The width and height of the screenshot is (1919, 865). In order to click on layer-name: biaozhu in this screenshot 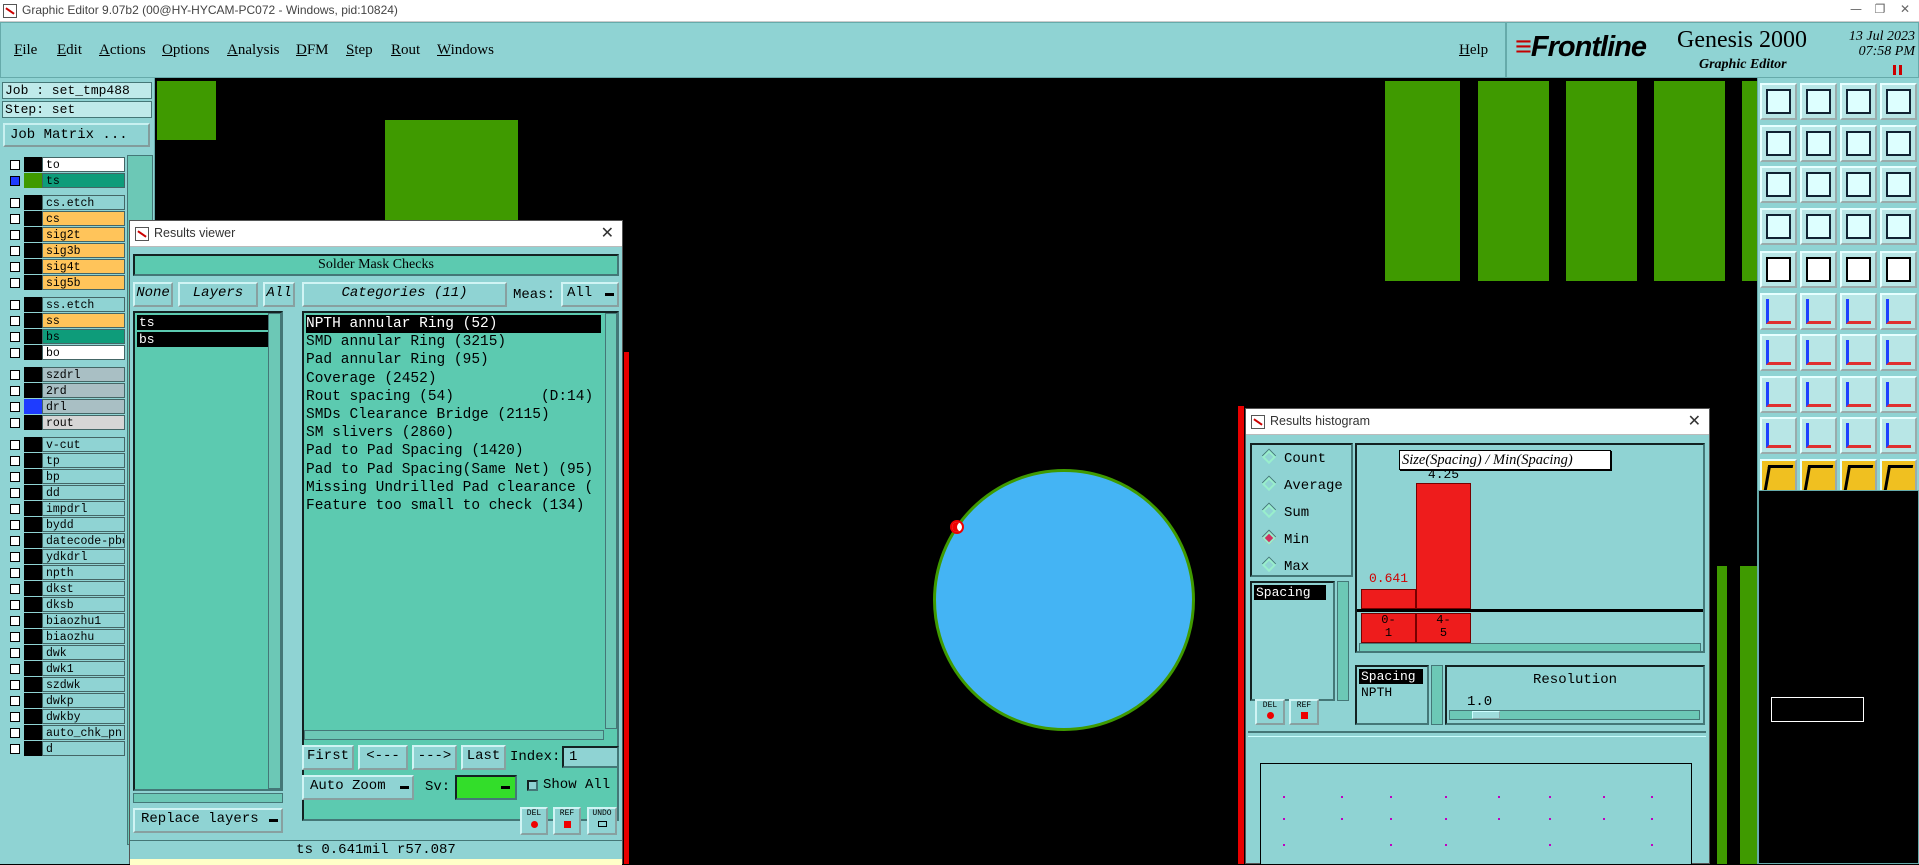, I will do `click(83, 636)`.